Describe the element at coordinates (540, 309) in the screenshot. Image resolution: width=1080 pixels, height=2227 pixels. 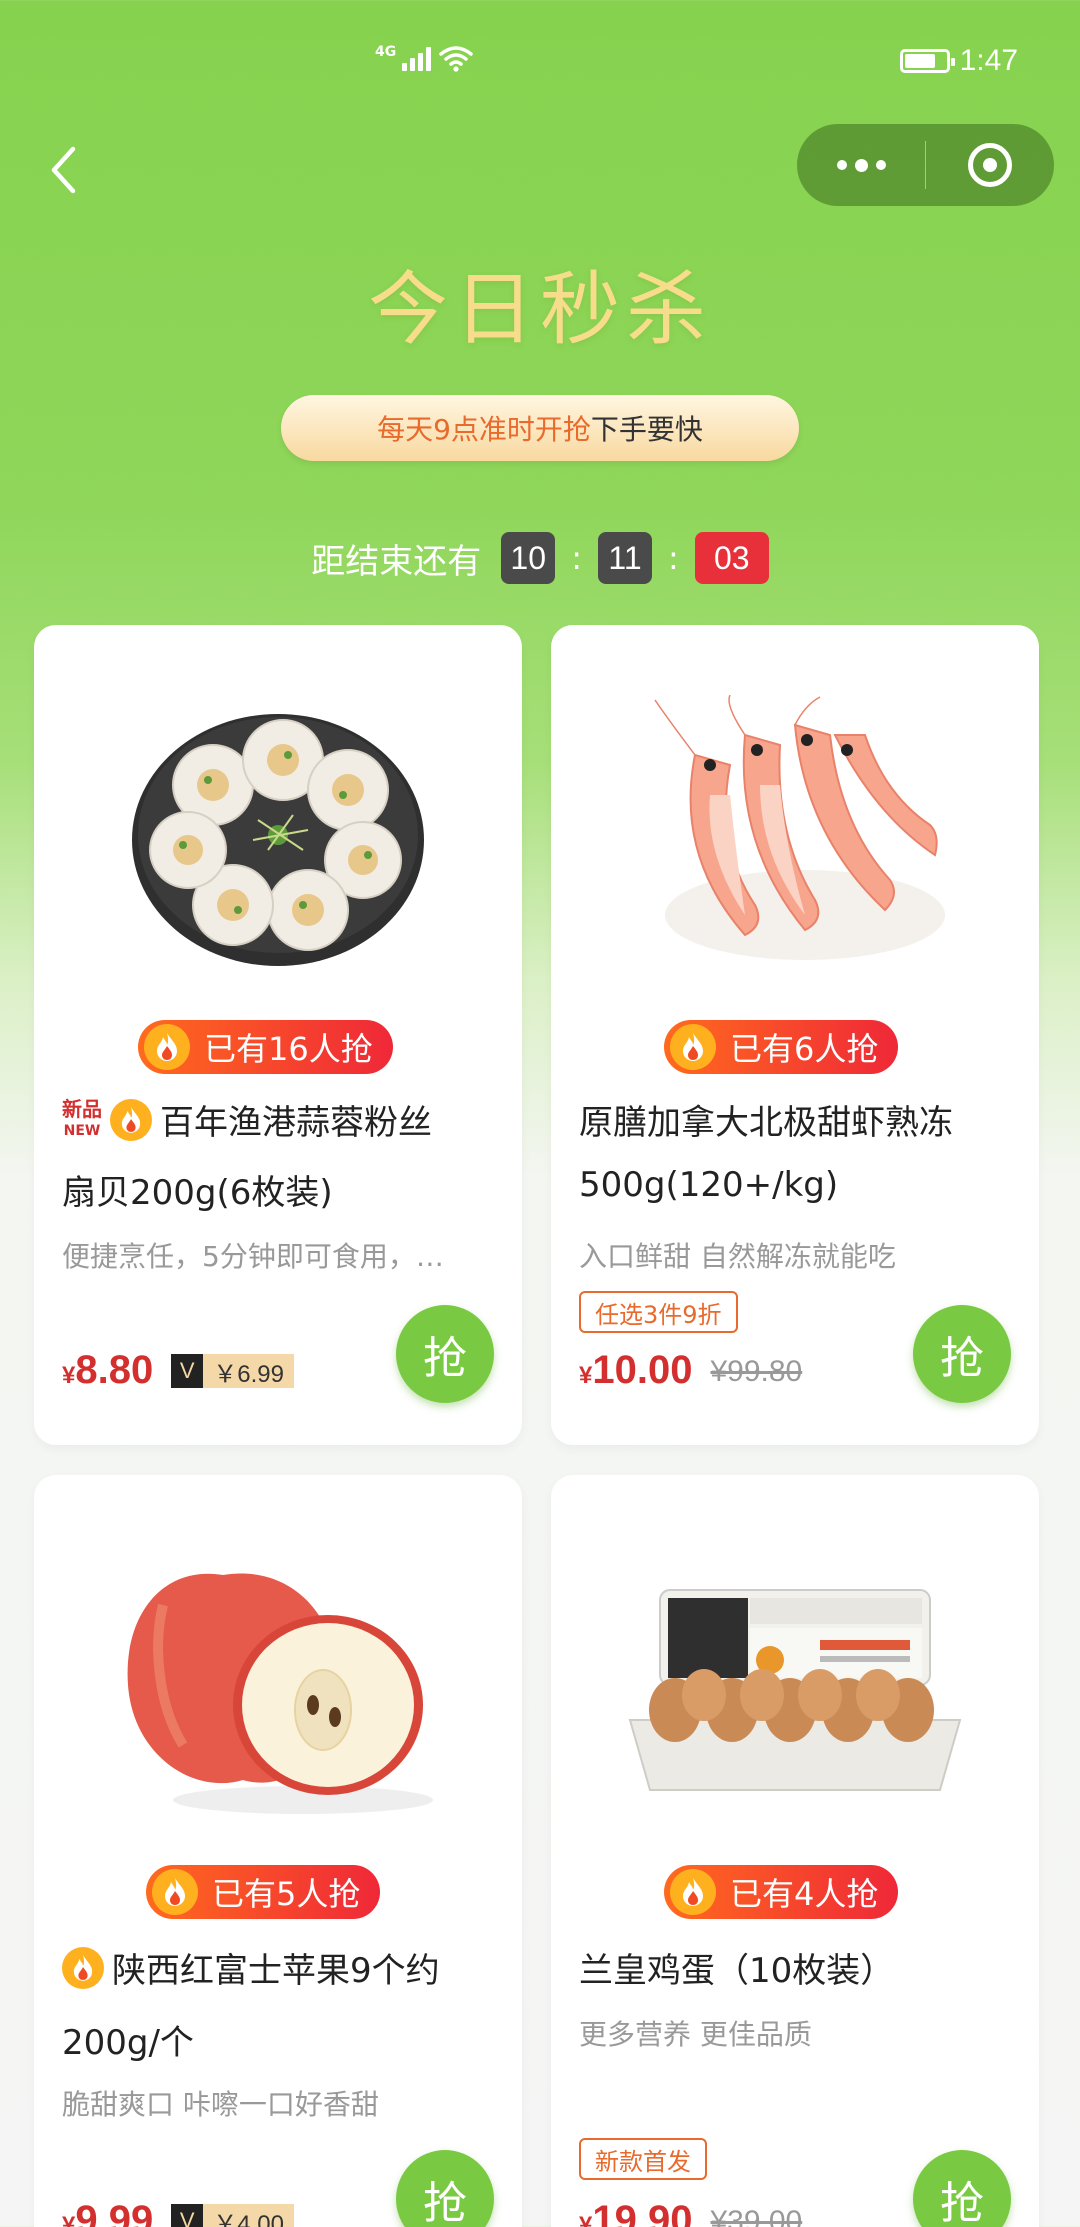
I see `page-title: 今日秒杀` at that location.